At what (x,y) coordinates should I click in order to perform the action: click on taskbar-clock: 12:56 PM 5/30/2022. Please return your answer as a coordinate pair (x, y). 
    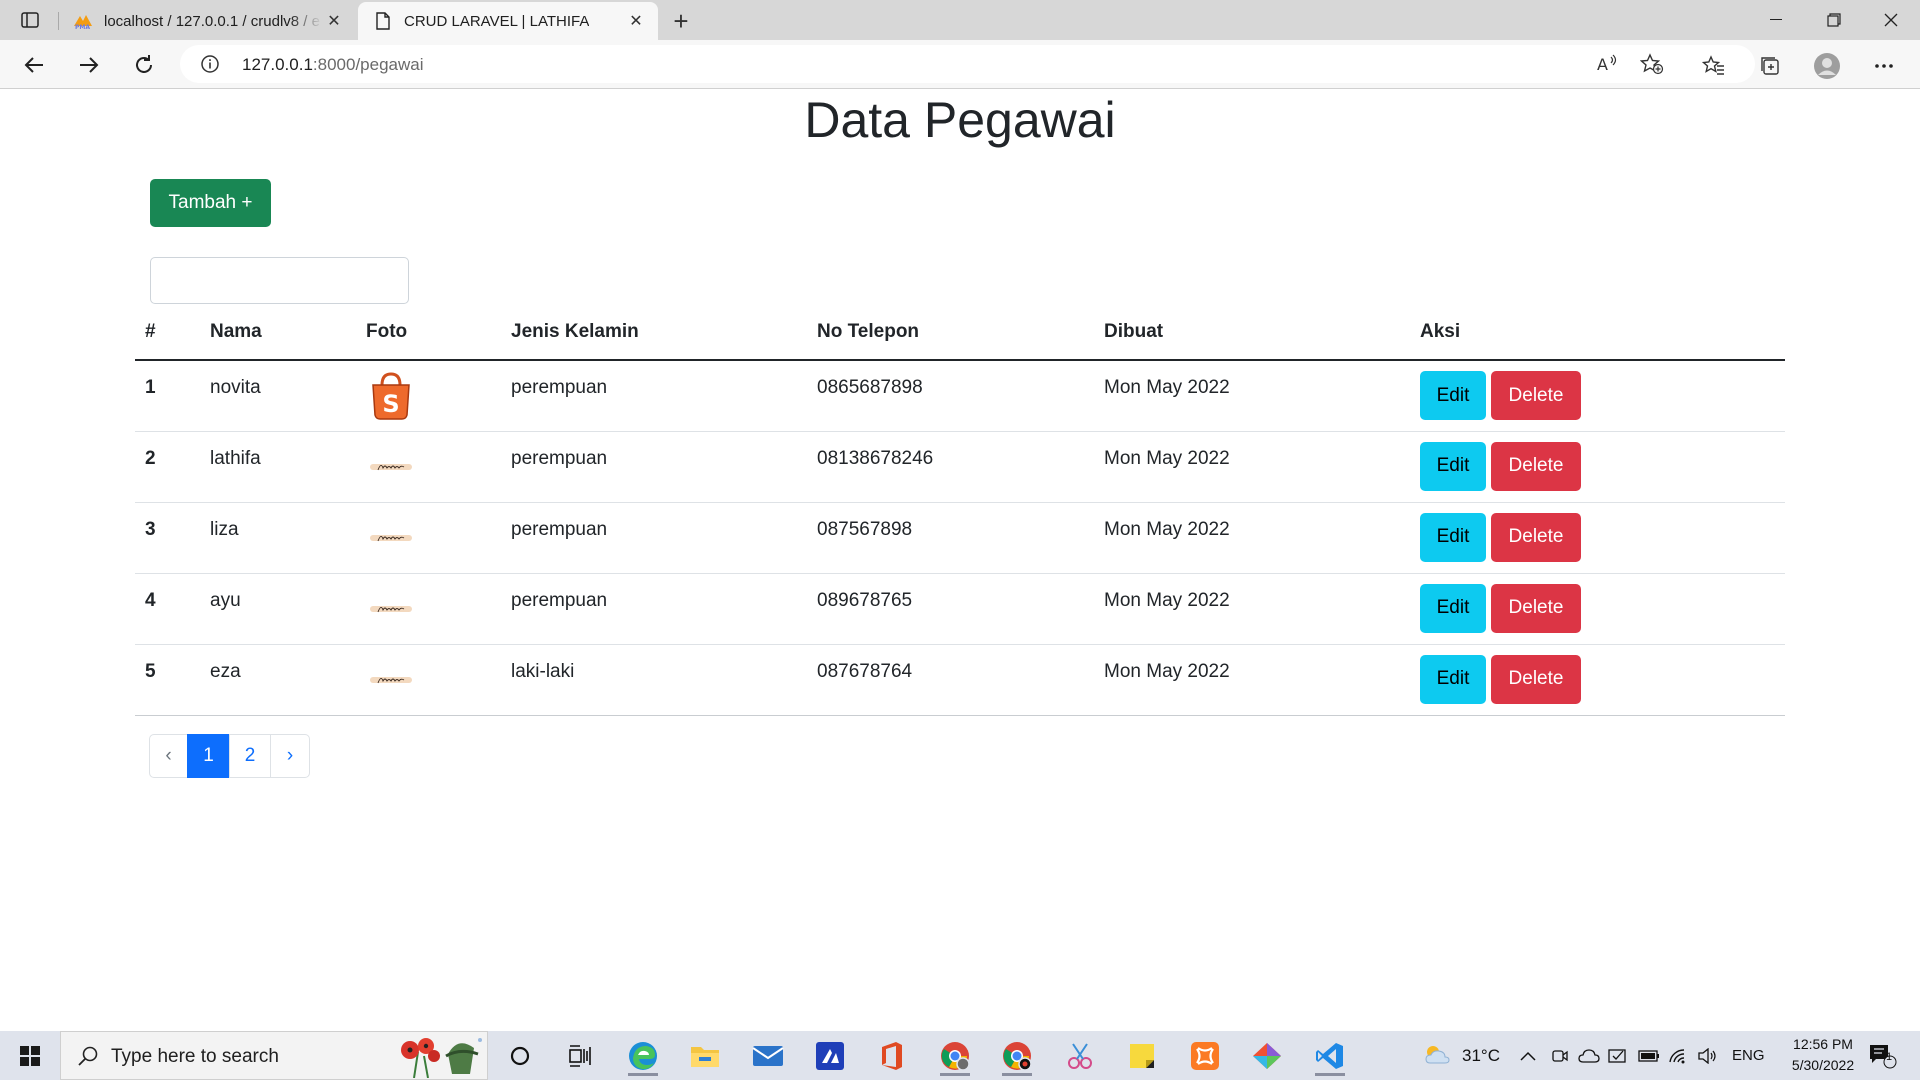
    Looking at the image, I should click on (1823, 1055).